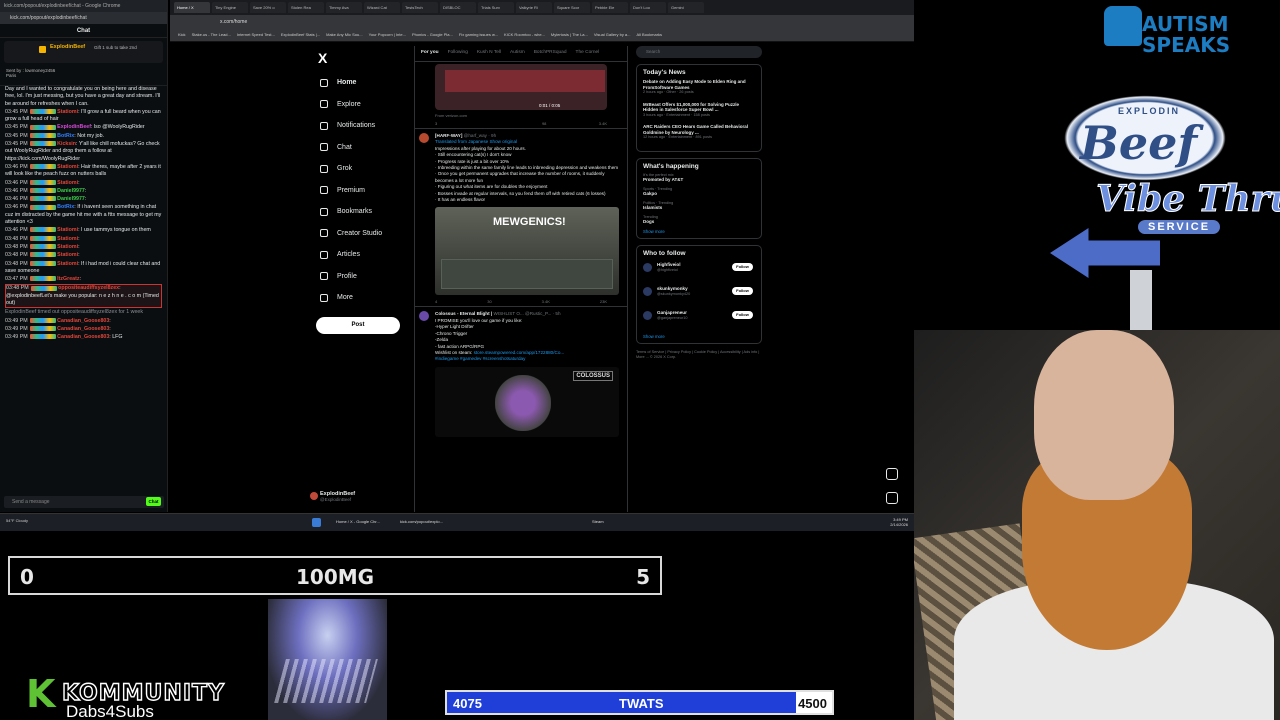 The image size is (1280, 720). Describe the element at coordinates (68, 279) in the screenshot. I see `message-username: ItzGreatz` at that location.